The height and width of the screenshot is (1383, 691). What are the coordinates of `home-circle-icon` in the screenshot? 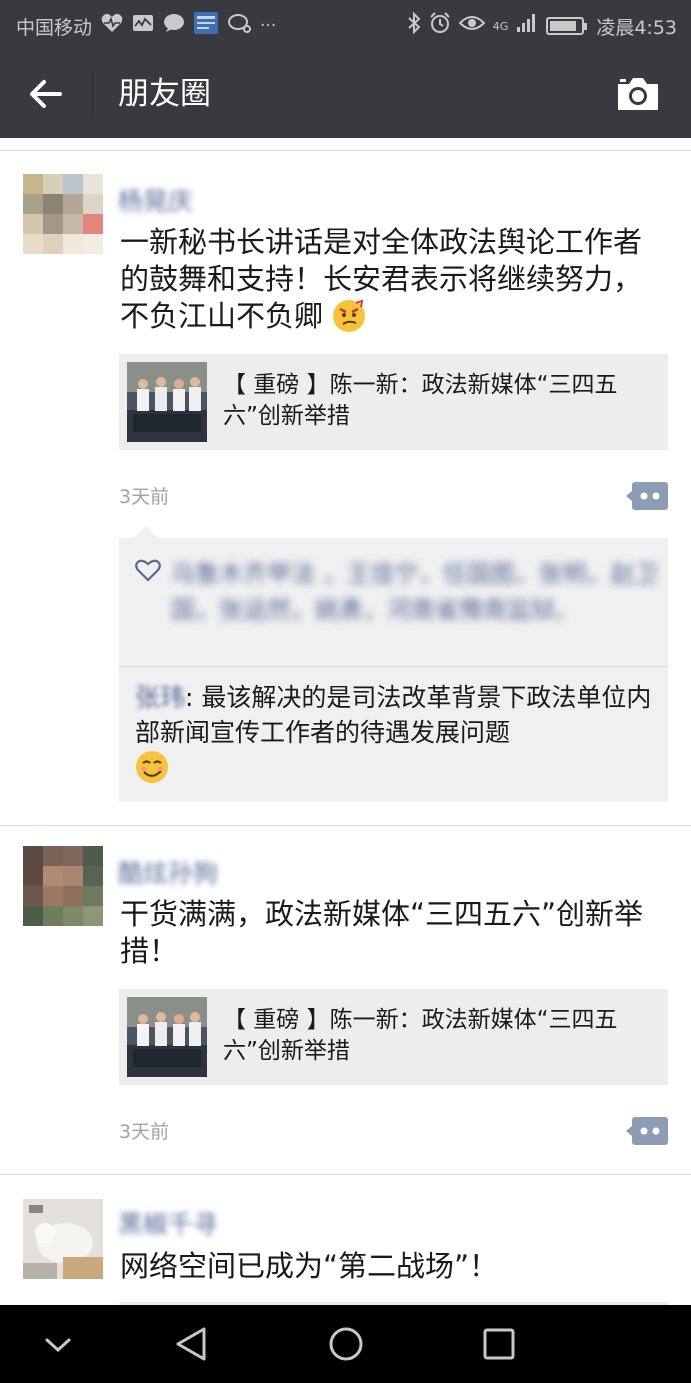 It's located at (346, 1344).